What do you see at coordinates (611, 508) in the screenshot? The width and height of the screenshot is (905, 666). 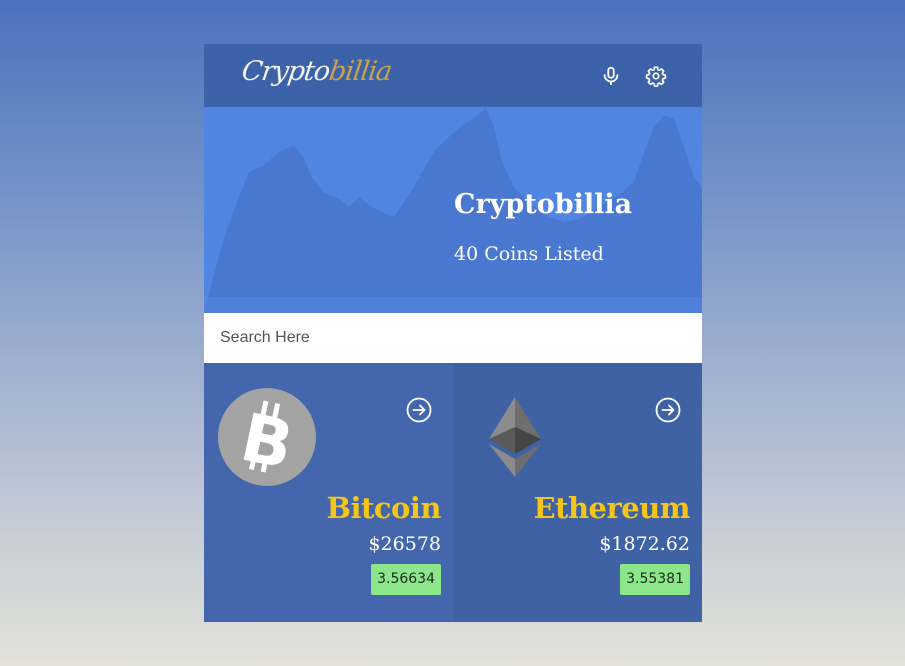 I see `coin-name: Ethereum` at bounding box center [611, 508].